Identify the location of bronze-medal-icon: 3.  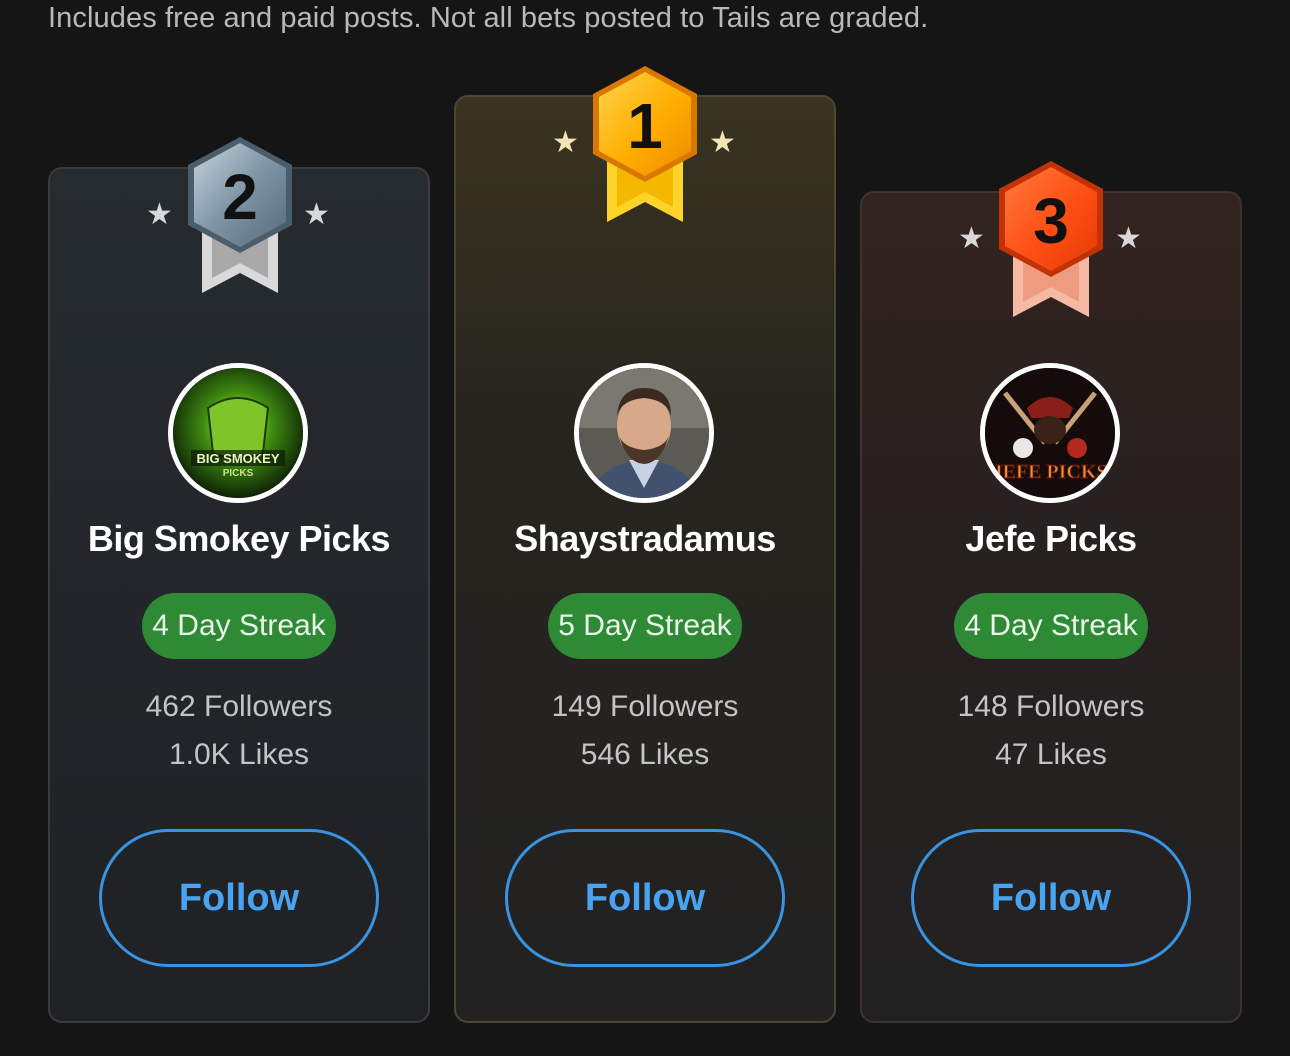
(1051, 242).